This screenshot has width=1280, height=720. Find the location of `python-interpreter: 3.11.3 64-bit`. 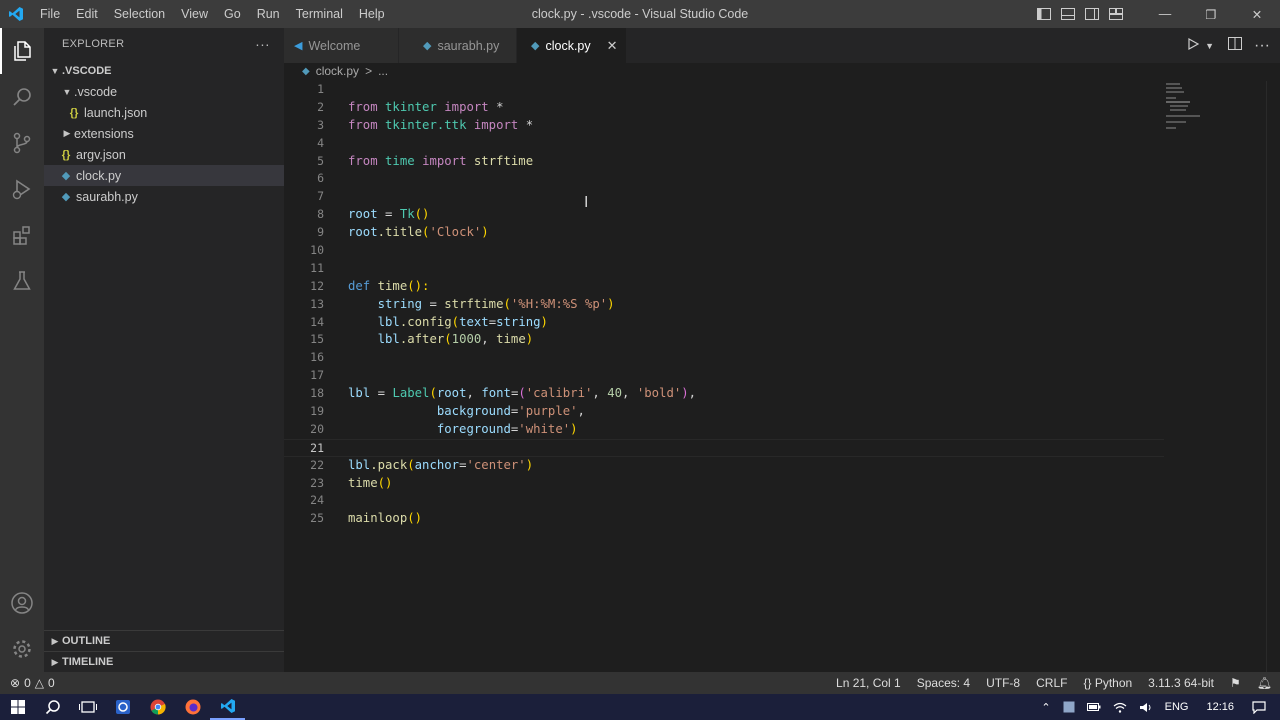

python-interpreter: 3.11.3 64-bit is located at coordinates (1181, 683).